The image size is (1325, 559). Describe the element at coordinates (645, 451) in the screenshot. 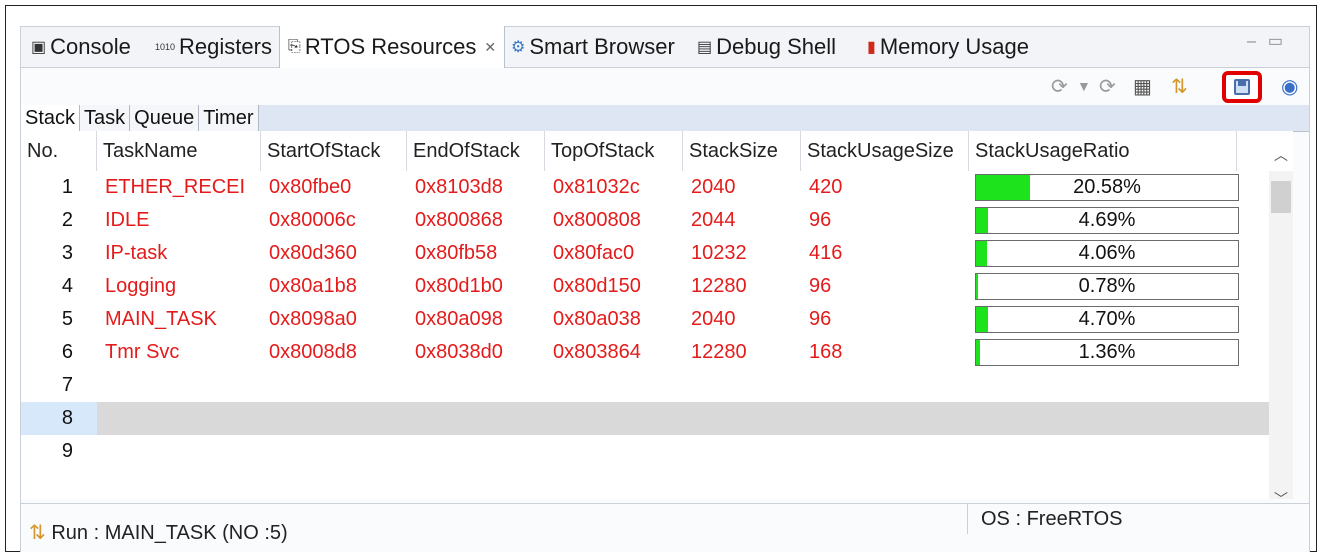

I see `table-row: 9` at that location.